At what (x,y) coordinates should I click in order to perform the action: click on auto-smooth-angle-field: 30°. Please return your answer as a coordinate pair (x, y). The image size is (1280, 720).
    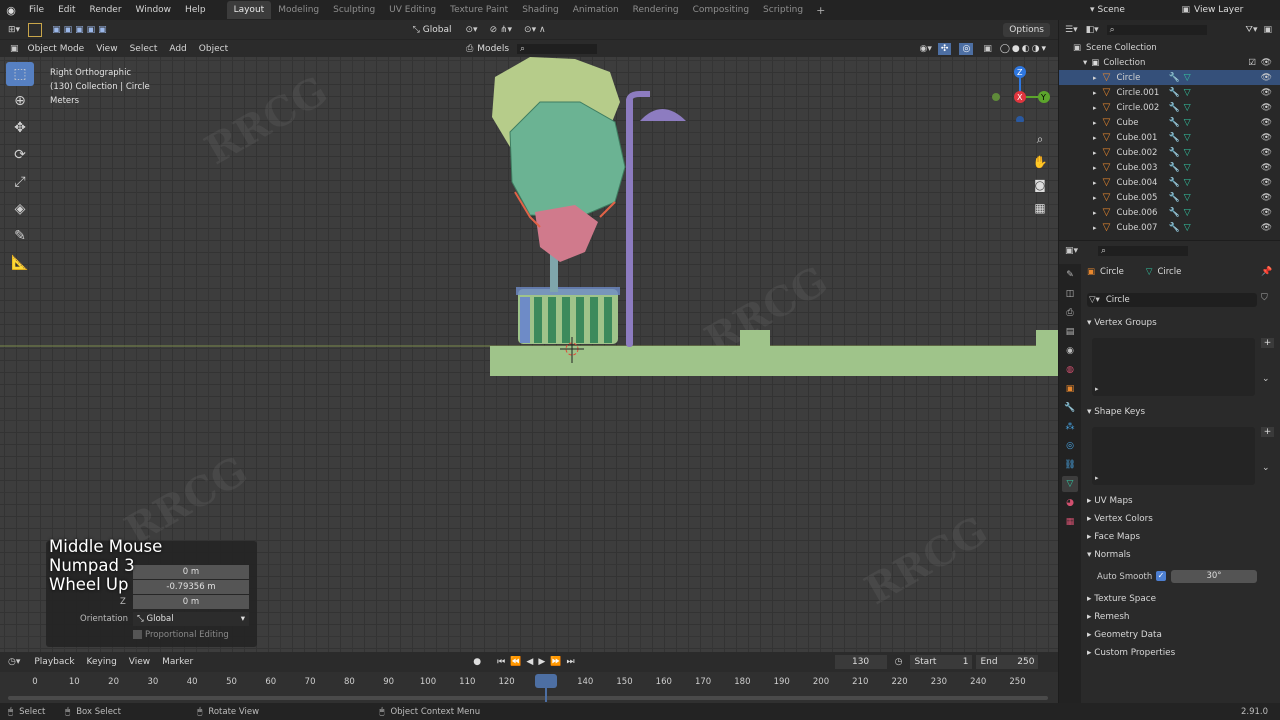
    Looking at the image, I should click on (1214, 576).